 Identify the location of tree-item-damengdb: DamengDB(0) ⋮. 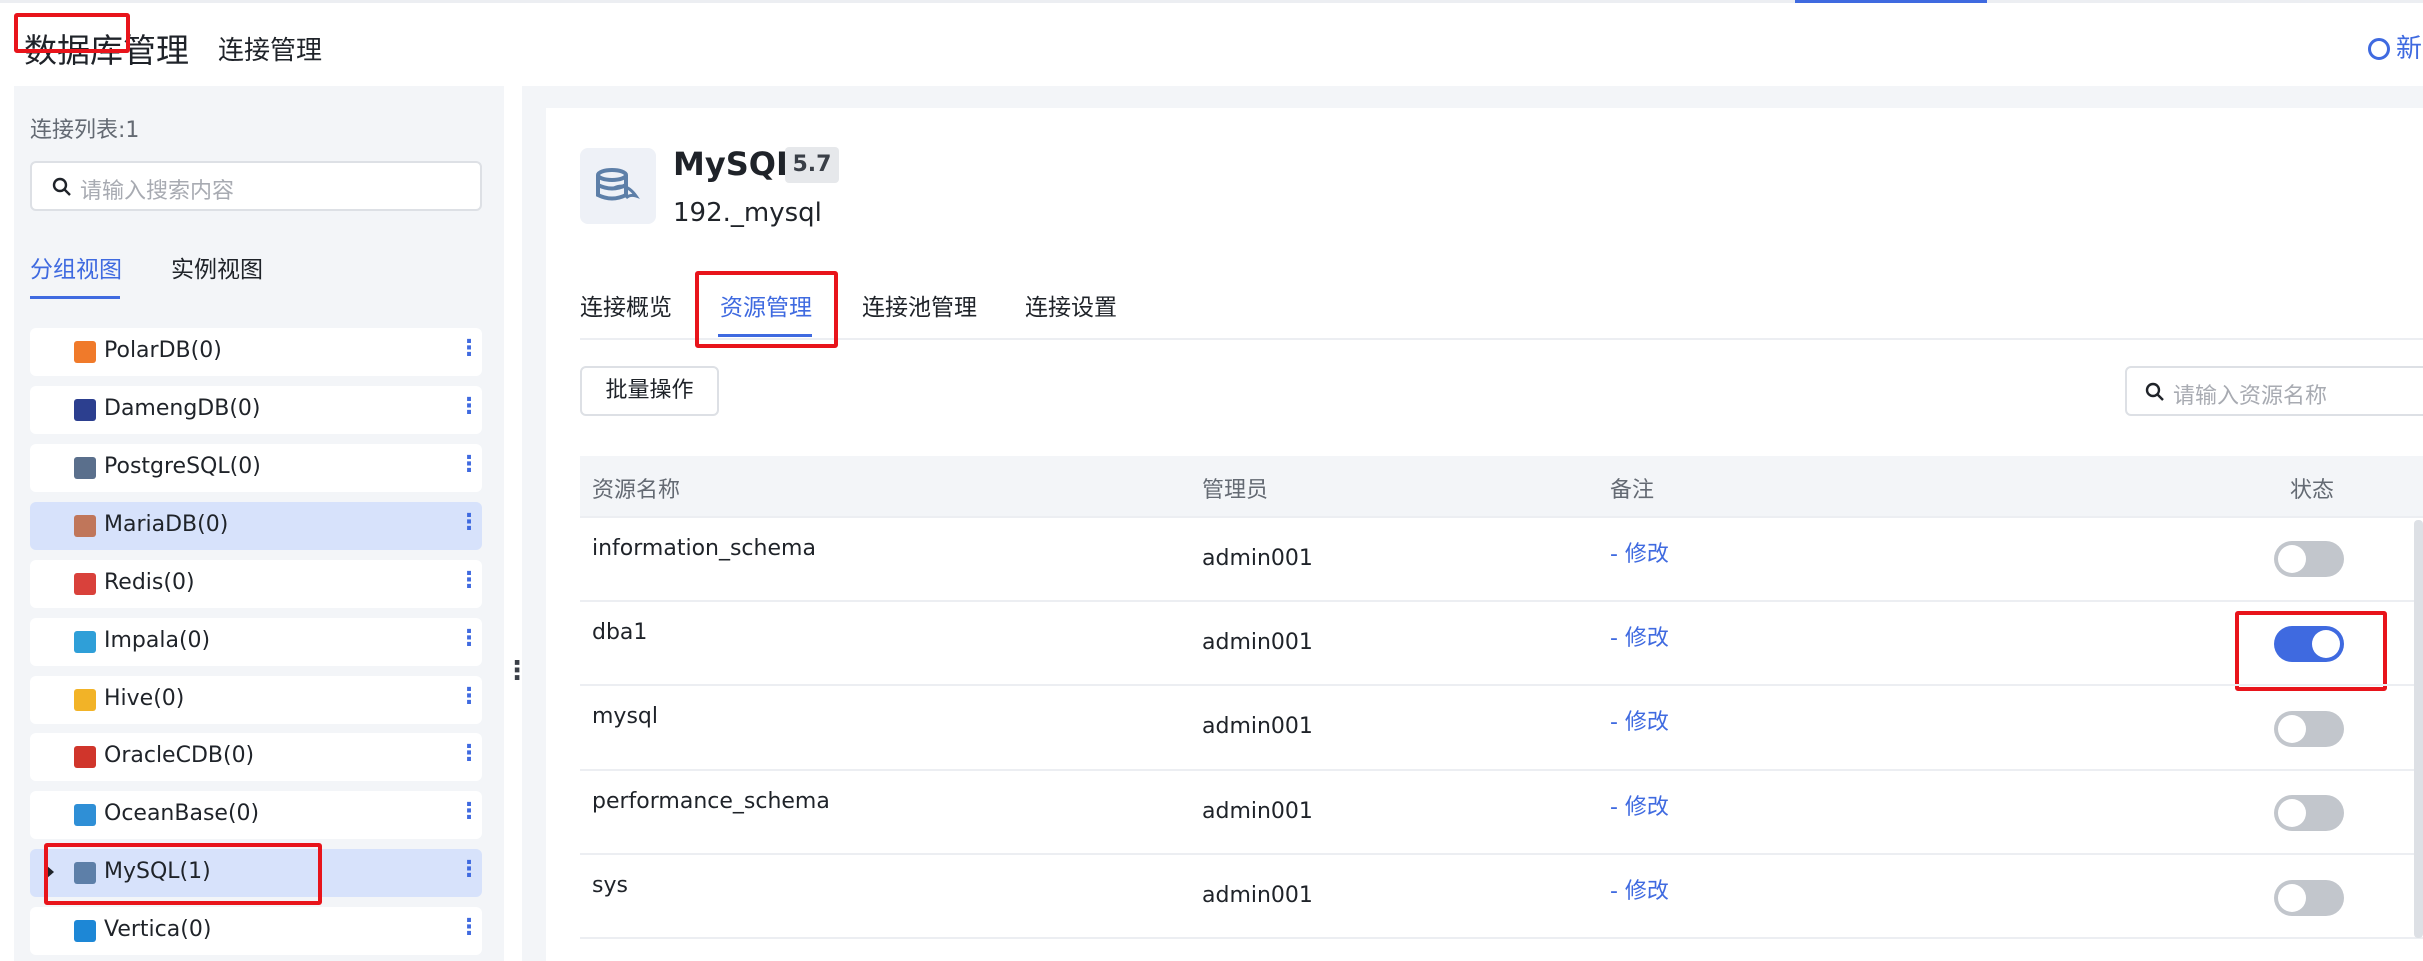
(256, 410).